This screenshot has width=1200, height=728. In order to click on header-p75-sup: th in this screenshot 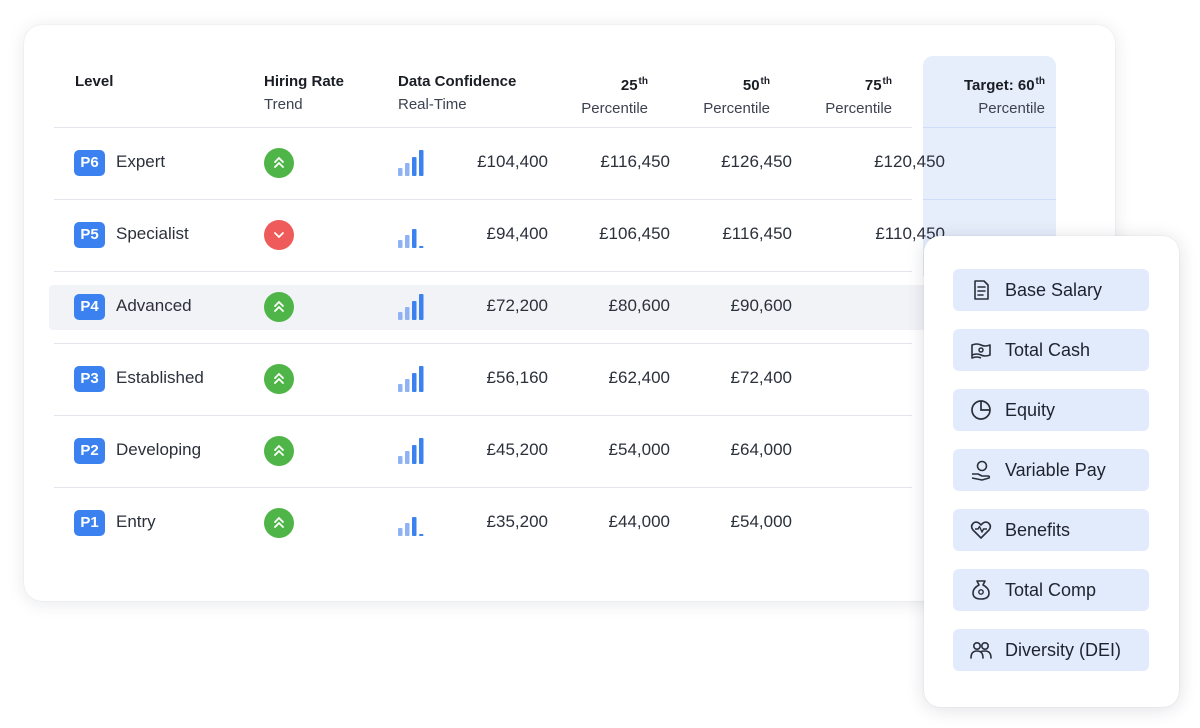, I will do `click(887, 81)`.